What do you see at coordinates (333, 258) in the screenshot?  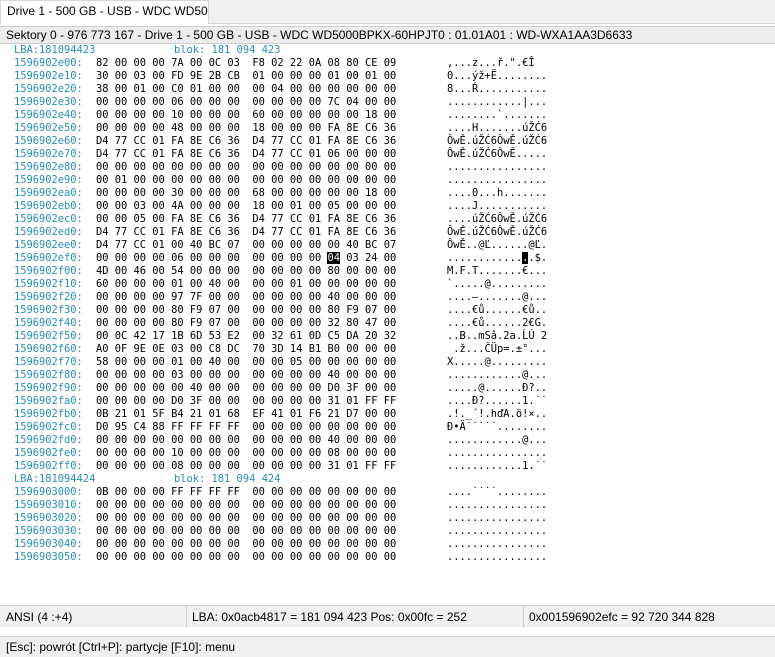 I see `cursor-byte: 04` at bounding box center [333, 258].